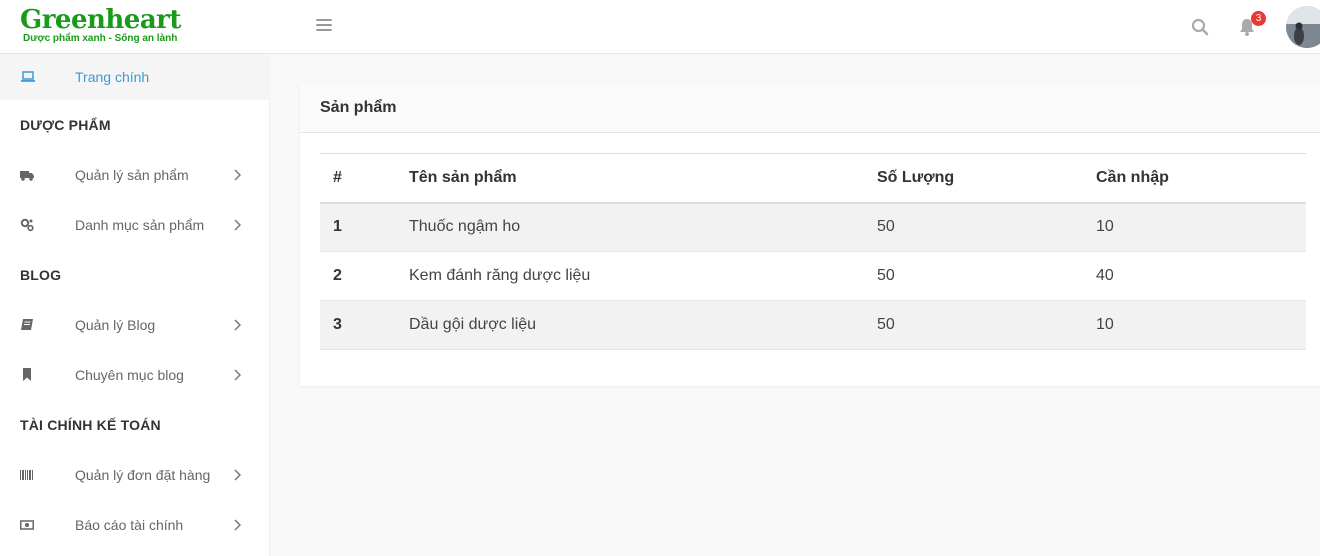 This screenshot has height=556, width=1320. Describe the element at coordinates (358, 107) in the screenshot. I see `card-title: Sản phẩm` at that location.